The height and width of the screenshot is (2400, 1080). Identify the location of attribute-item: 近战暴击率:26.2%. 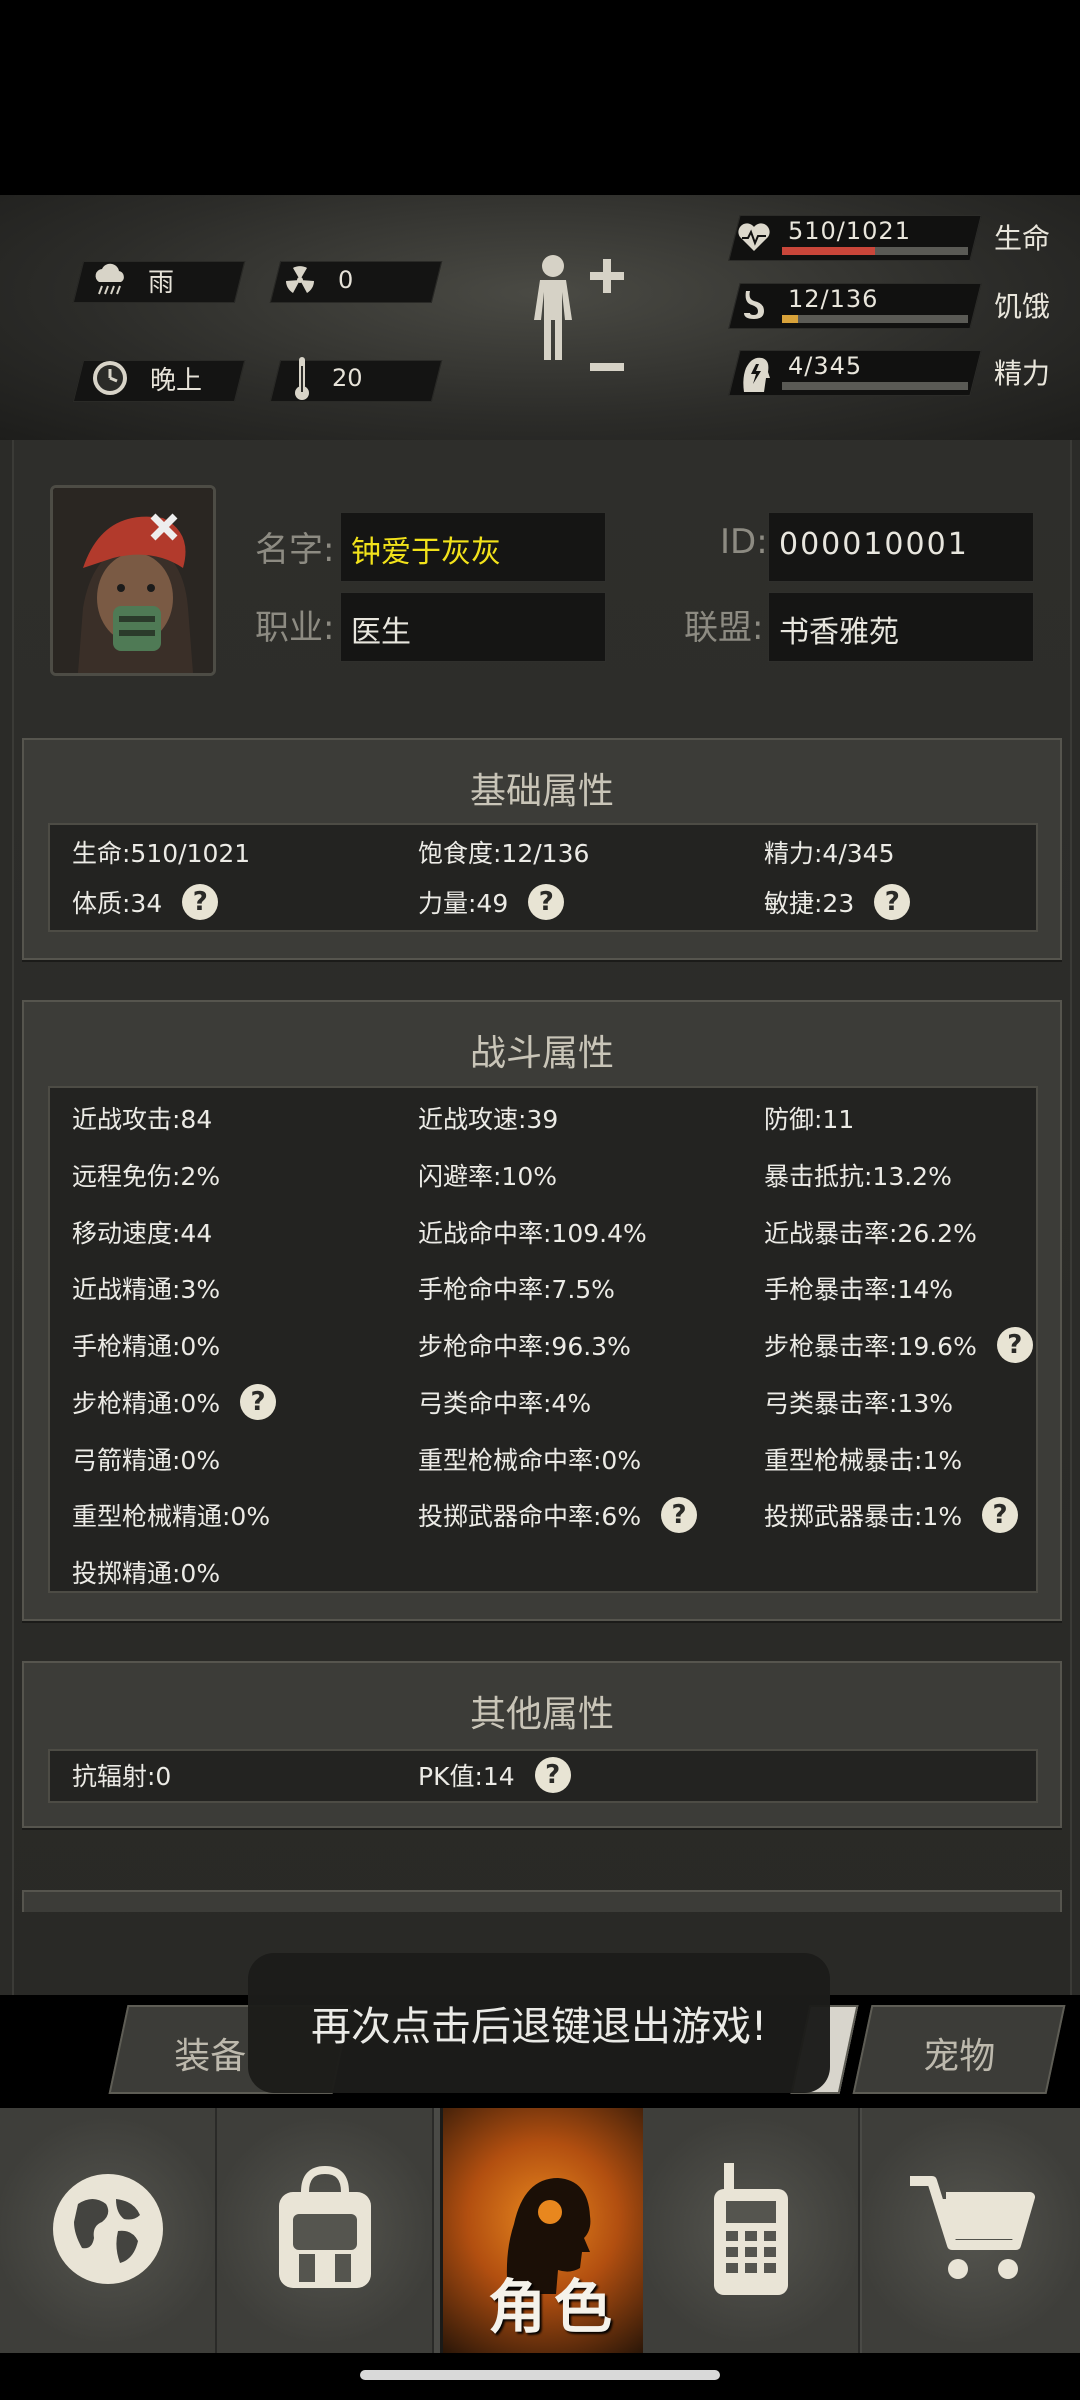
(870, 1231).